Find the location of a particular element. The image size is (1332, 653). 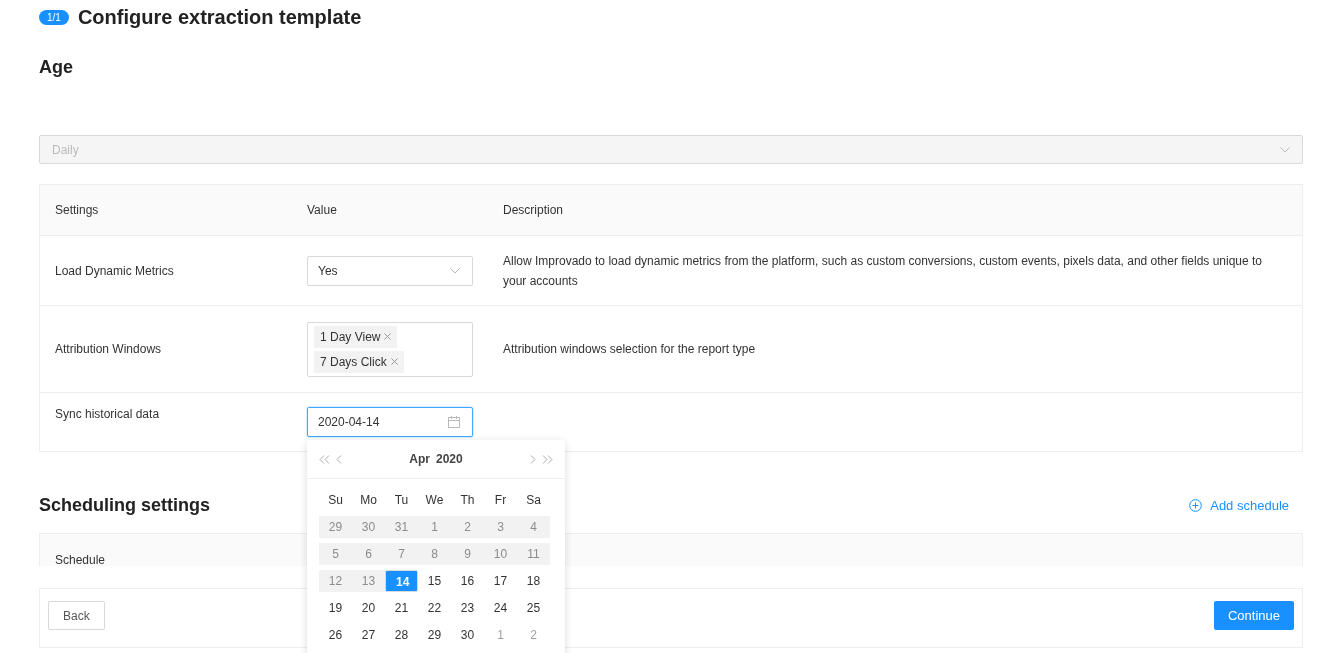

setting-description: Attribution windows selection for the report type is located at coordinates (629, 349).